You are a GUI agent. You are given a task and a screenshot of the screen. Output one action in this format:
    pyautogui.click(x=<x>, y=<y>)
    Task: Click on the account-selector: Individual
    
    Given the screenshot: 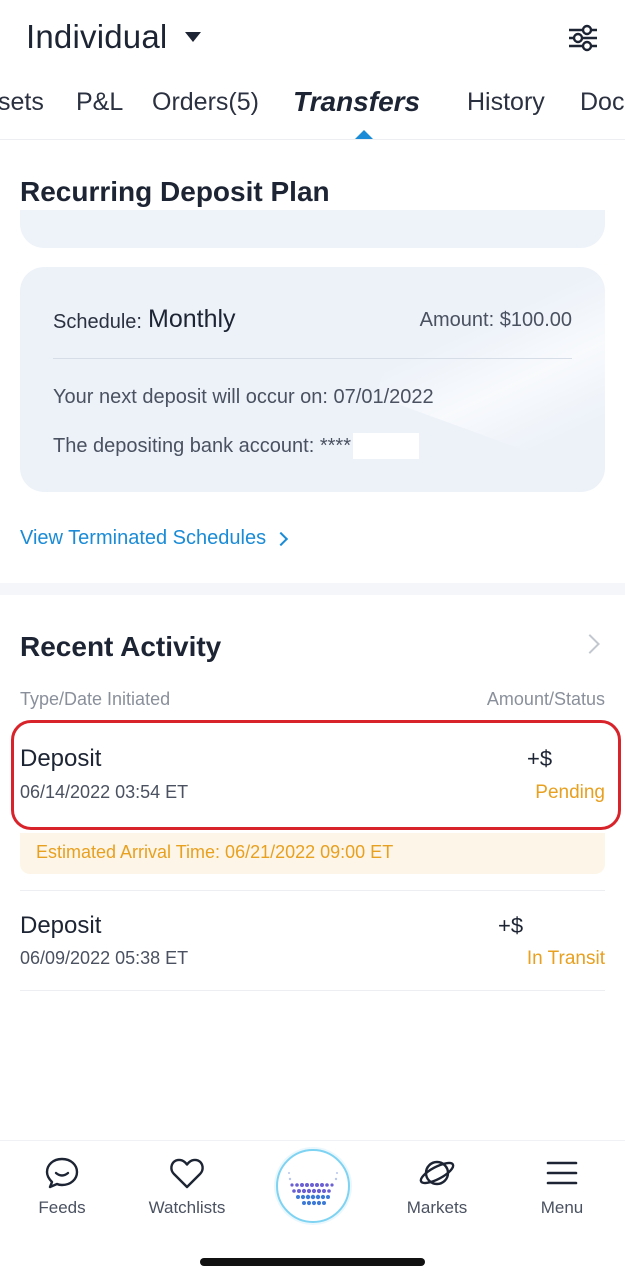 What is the action you would take?
    pyautogui.click(x=114, y=37)
    